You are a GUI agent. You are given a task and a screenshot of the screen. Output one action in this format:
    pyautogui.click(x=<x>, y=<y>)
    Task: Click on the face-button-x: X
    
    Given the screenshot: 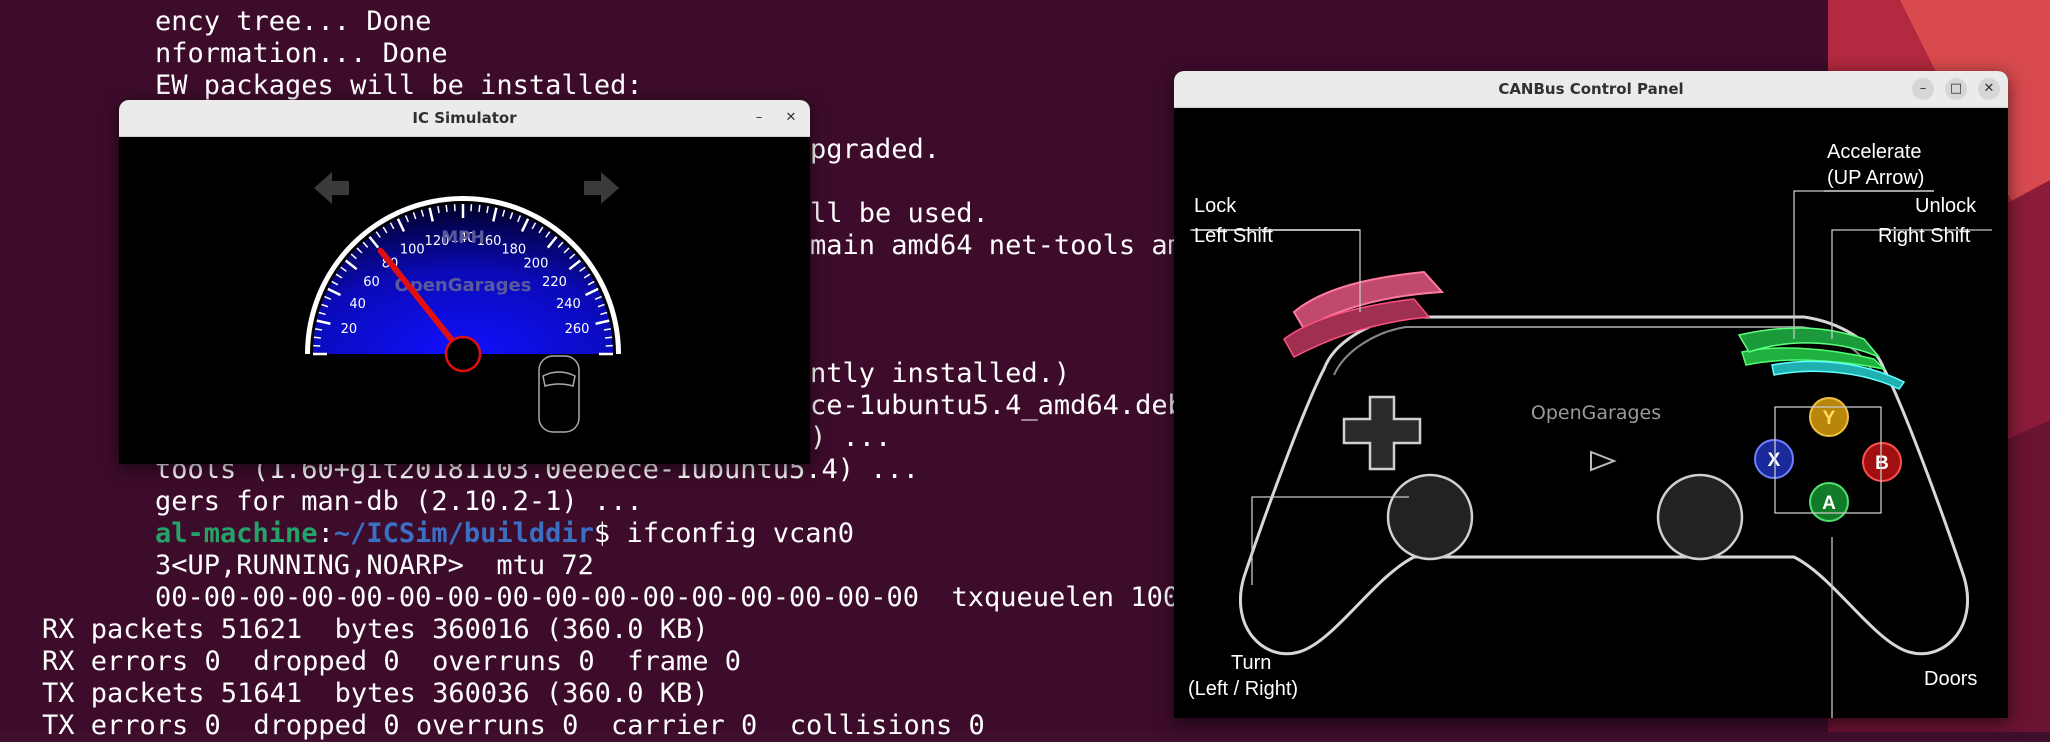 What is the action you would take?
    pyautogui.click(x=1774, y=459)
    